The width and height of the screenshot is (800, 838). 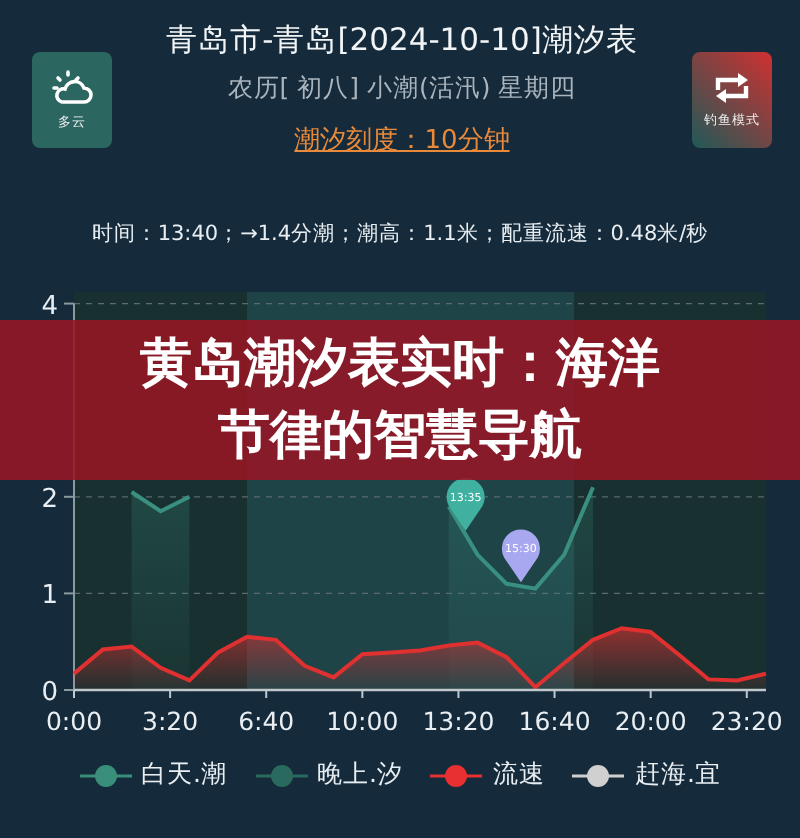 I want to click on legend-label: 赶海.宜, so click(x=677, y=775).